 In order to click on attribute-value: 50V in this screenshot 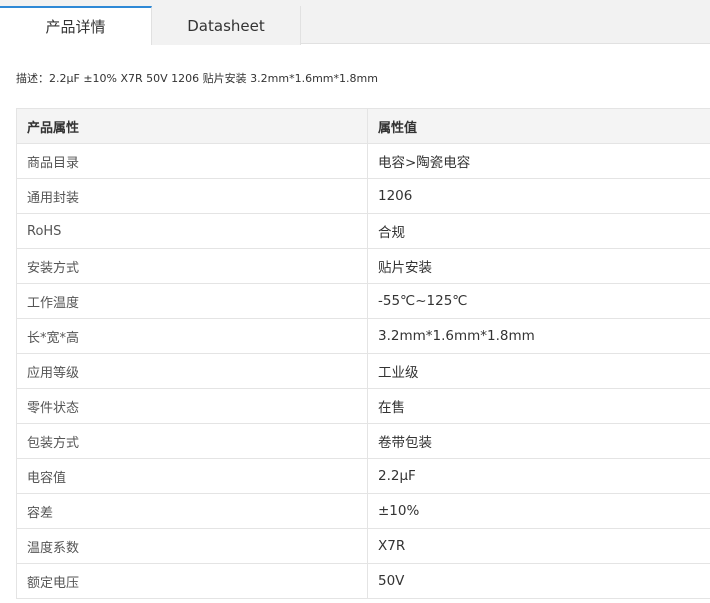, I will do `click(538, 581)`.